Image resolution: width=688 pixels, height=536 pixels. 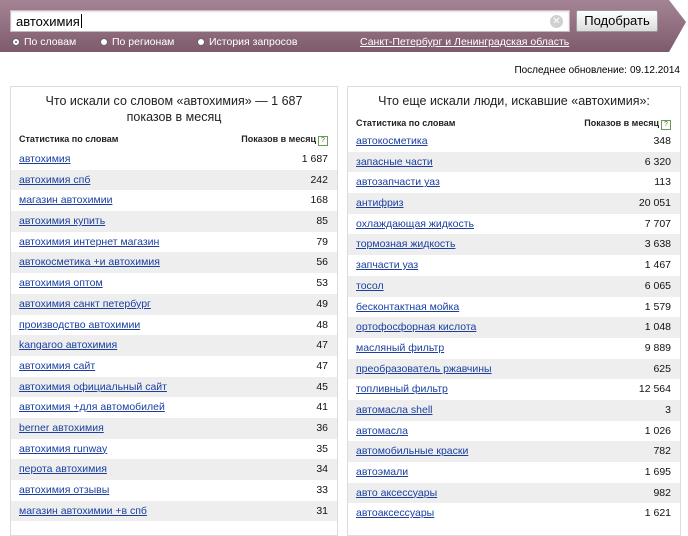 What do you see at coordinates (382, 431) in the screenshot?
I see `keyword-link: автомасла` at bounding box center [382, 431].